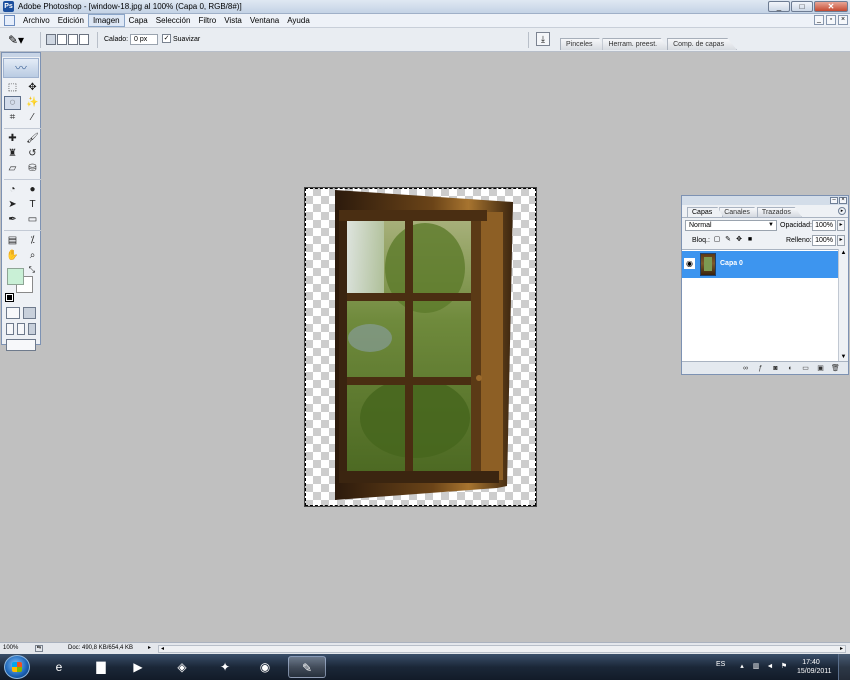 The height and width of the screenshot is (680, 850). I want to click on mask-icon: ◙, so click(775, 368).